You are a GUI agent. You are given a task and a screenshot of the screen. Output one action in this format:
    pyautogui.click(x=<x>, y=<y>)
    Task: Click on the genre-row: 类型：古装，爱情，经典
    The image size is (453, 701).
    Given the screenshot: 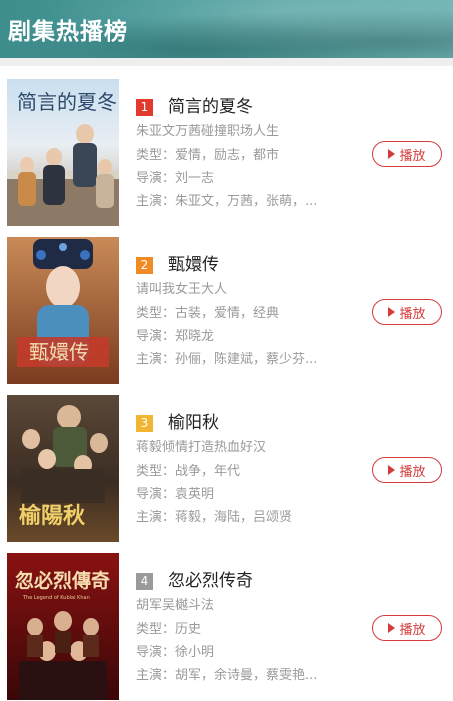 What is the action you would take?
    pyautogui.click(x=207, y=314)
    